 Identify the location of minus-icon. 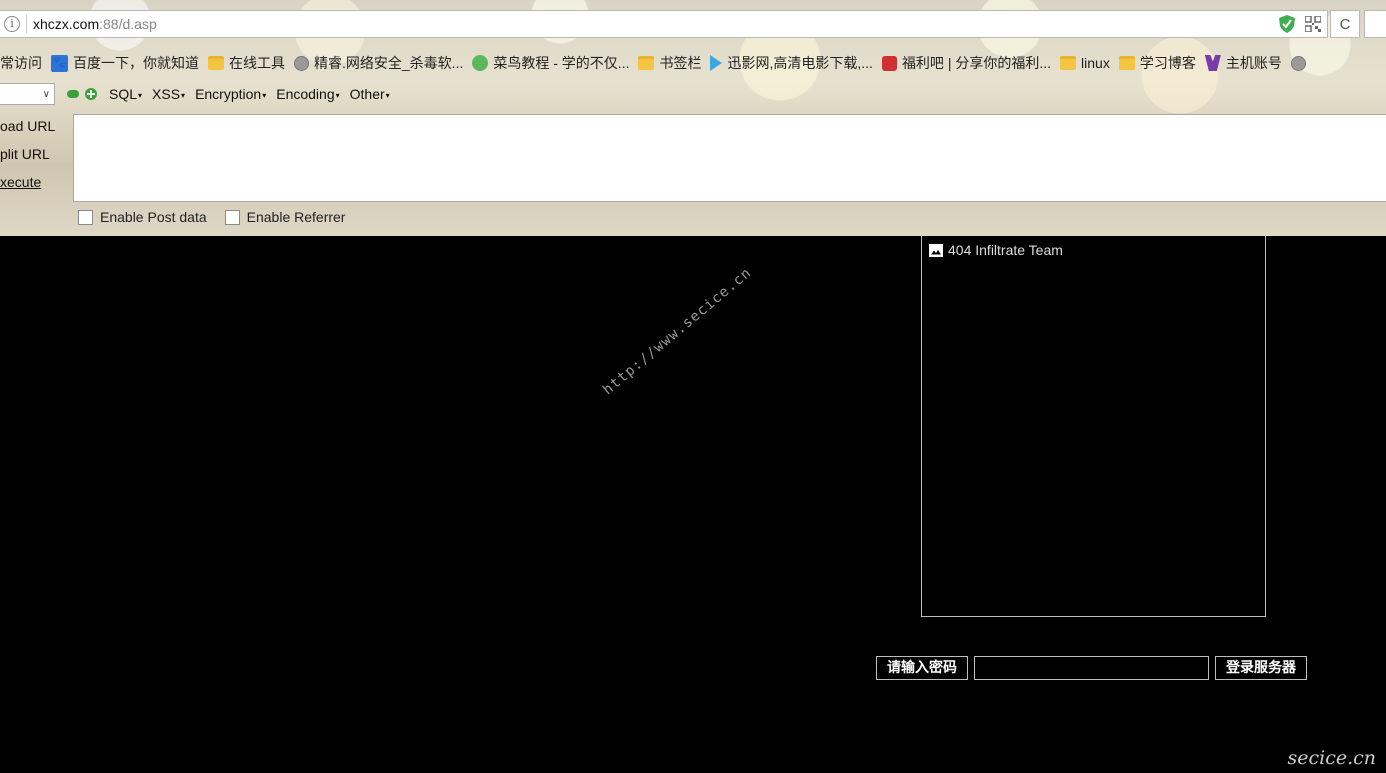
(73, 94).